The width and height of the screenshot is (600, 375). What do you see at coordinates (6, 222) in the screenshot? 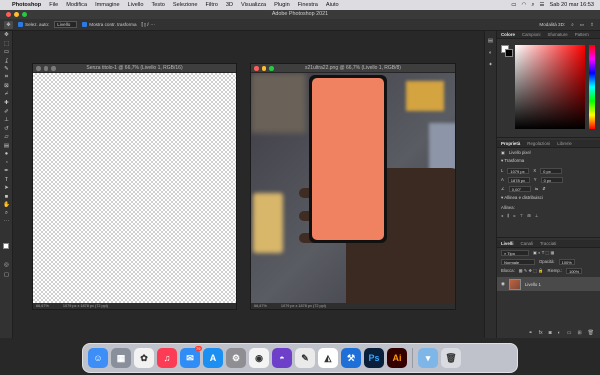
I see `edit-toolbar-icon: ⋯` at bounding box center [6, 222].